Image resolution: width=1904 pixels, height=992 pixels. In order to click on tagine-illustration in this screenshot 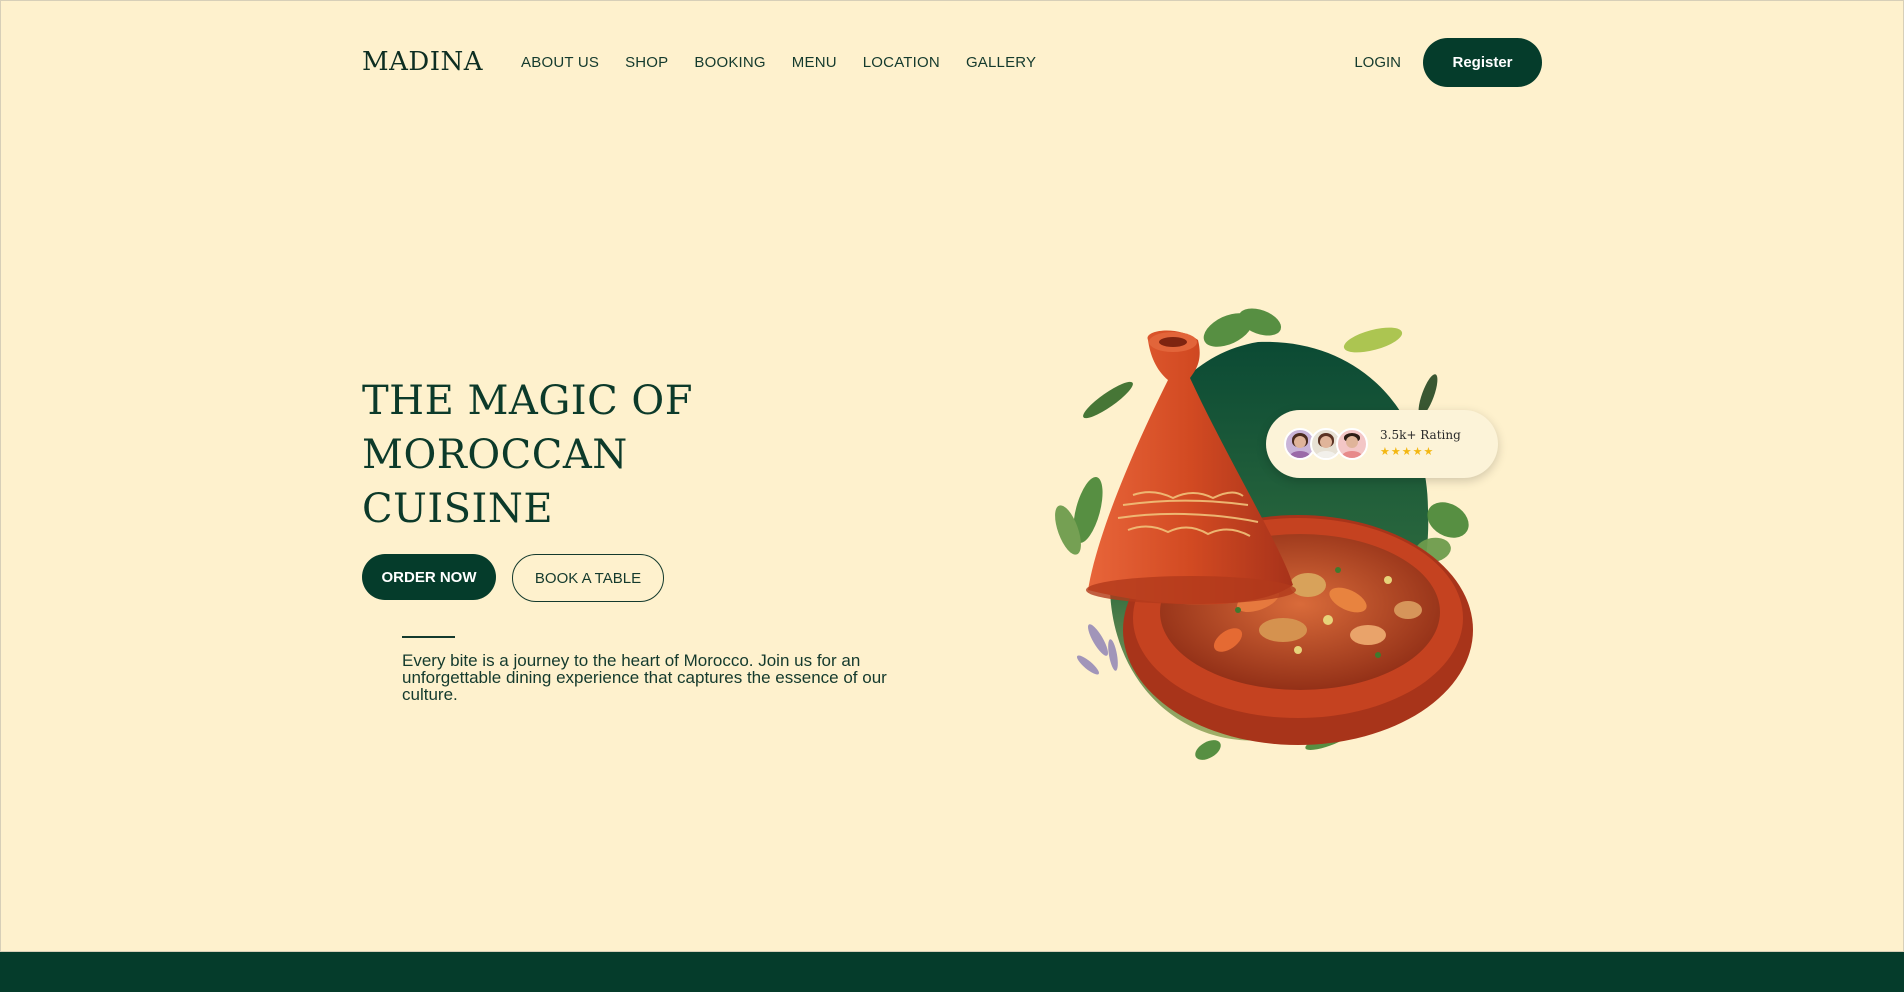, I will do `click(1273, 540)`.